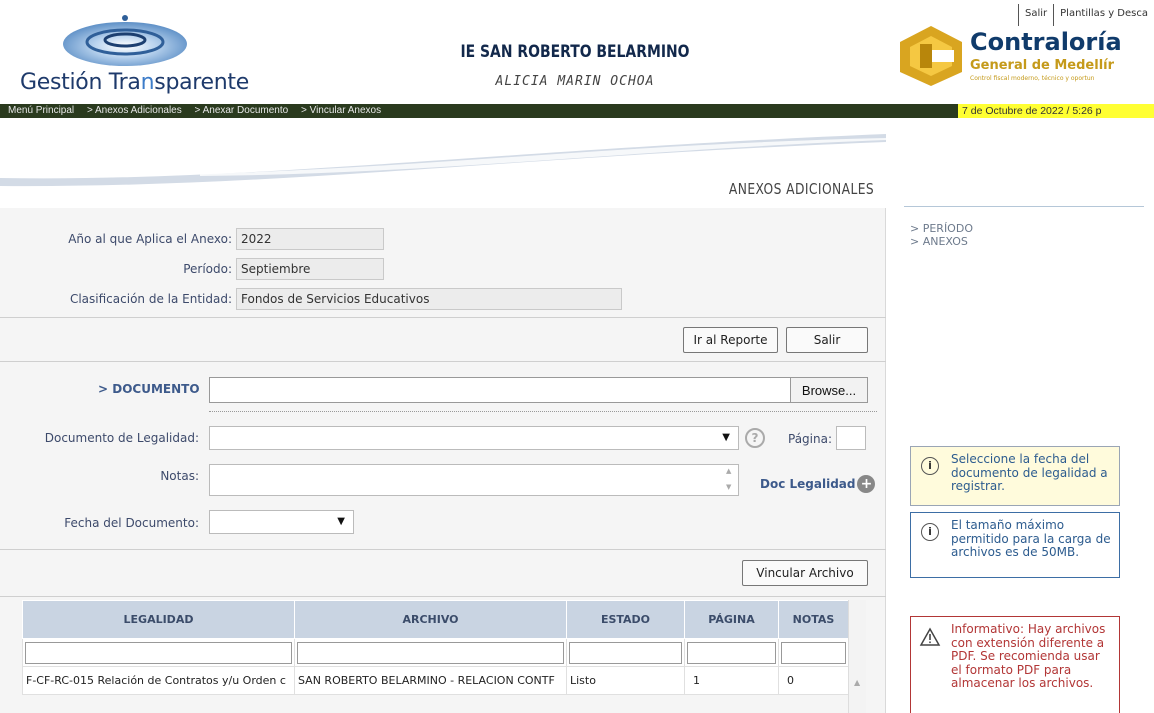 This screenshot has height=713, width=1154. I want to click on pagina-label: Página:, so click(810, 439).